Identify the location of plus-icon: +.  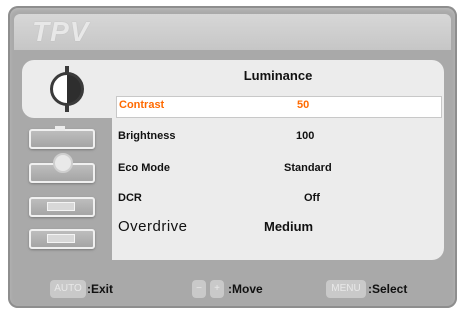
(217, 288).